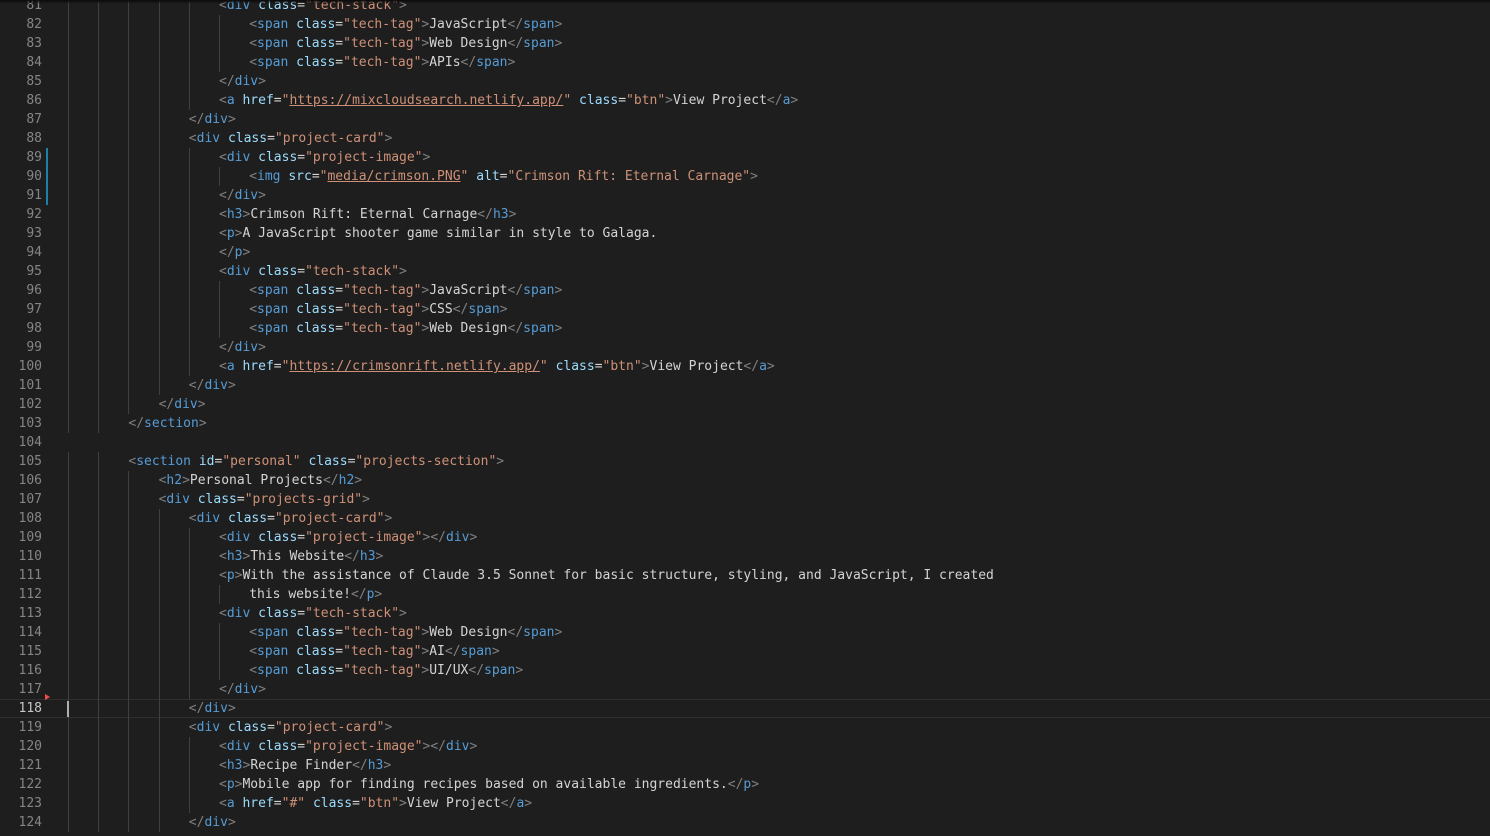 The width and height of the screenshot is (1490, 836). I want to click on code-line: 118 </div>, so click(745, 706).